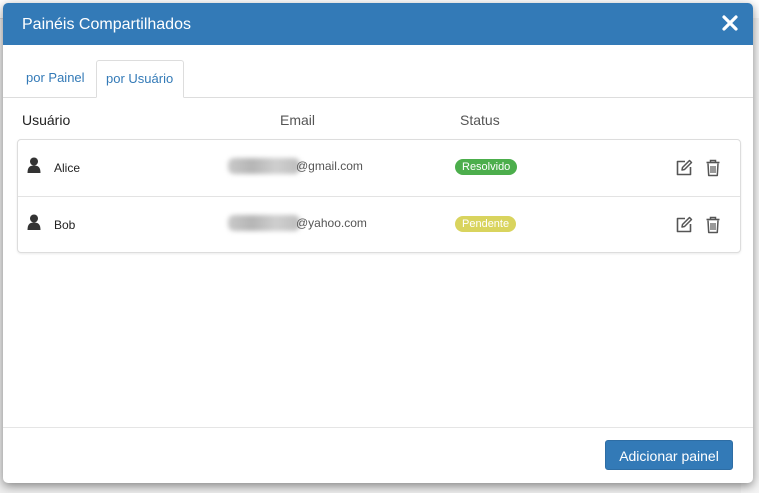  What do you see at coordinates (486, 224) in the screenshot?
I see `status-badge: Pendente` at bounding box center [486, 224].